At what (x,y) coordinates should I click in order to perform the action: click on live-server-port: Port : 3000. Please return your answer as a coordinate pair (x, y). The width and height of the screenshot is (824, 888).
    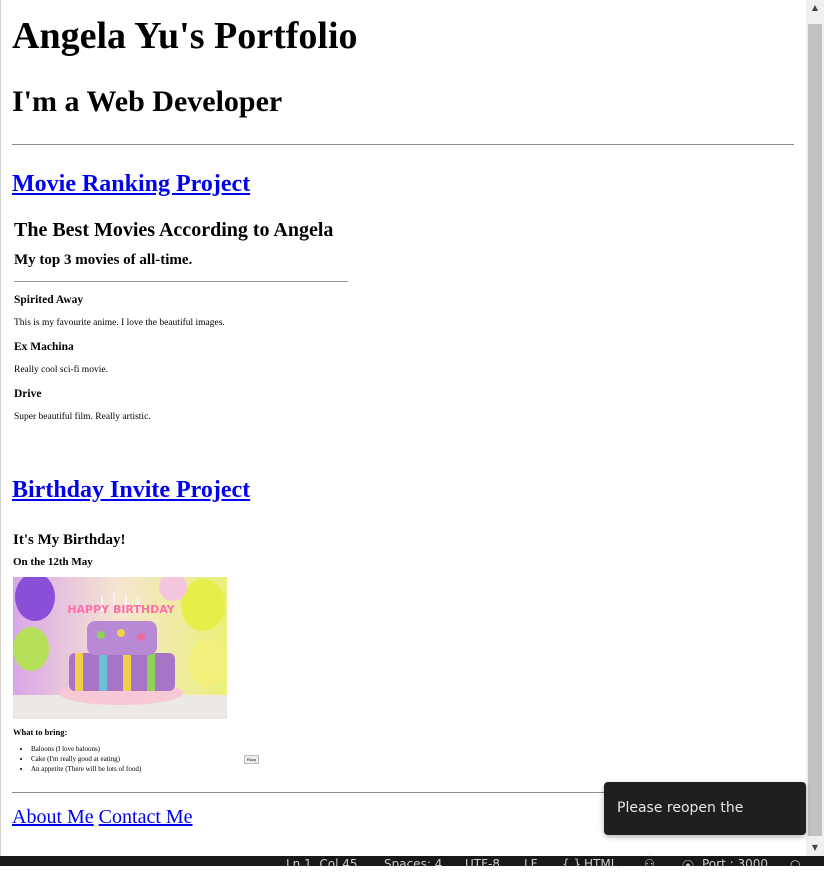
    Looking at the image, I should click on (735, 861).